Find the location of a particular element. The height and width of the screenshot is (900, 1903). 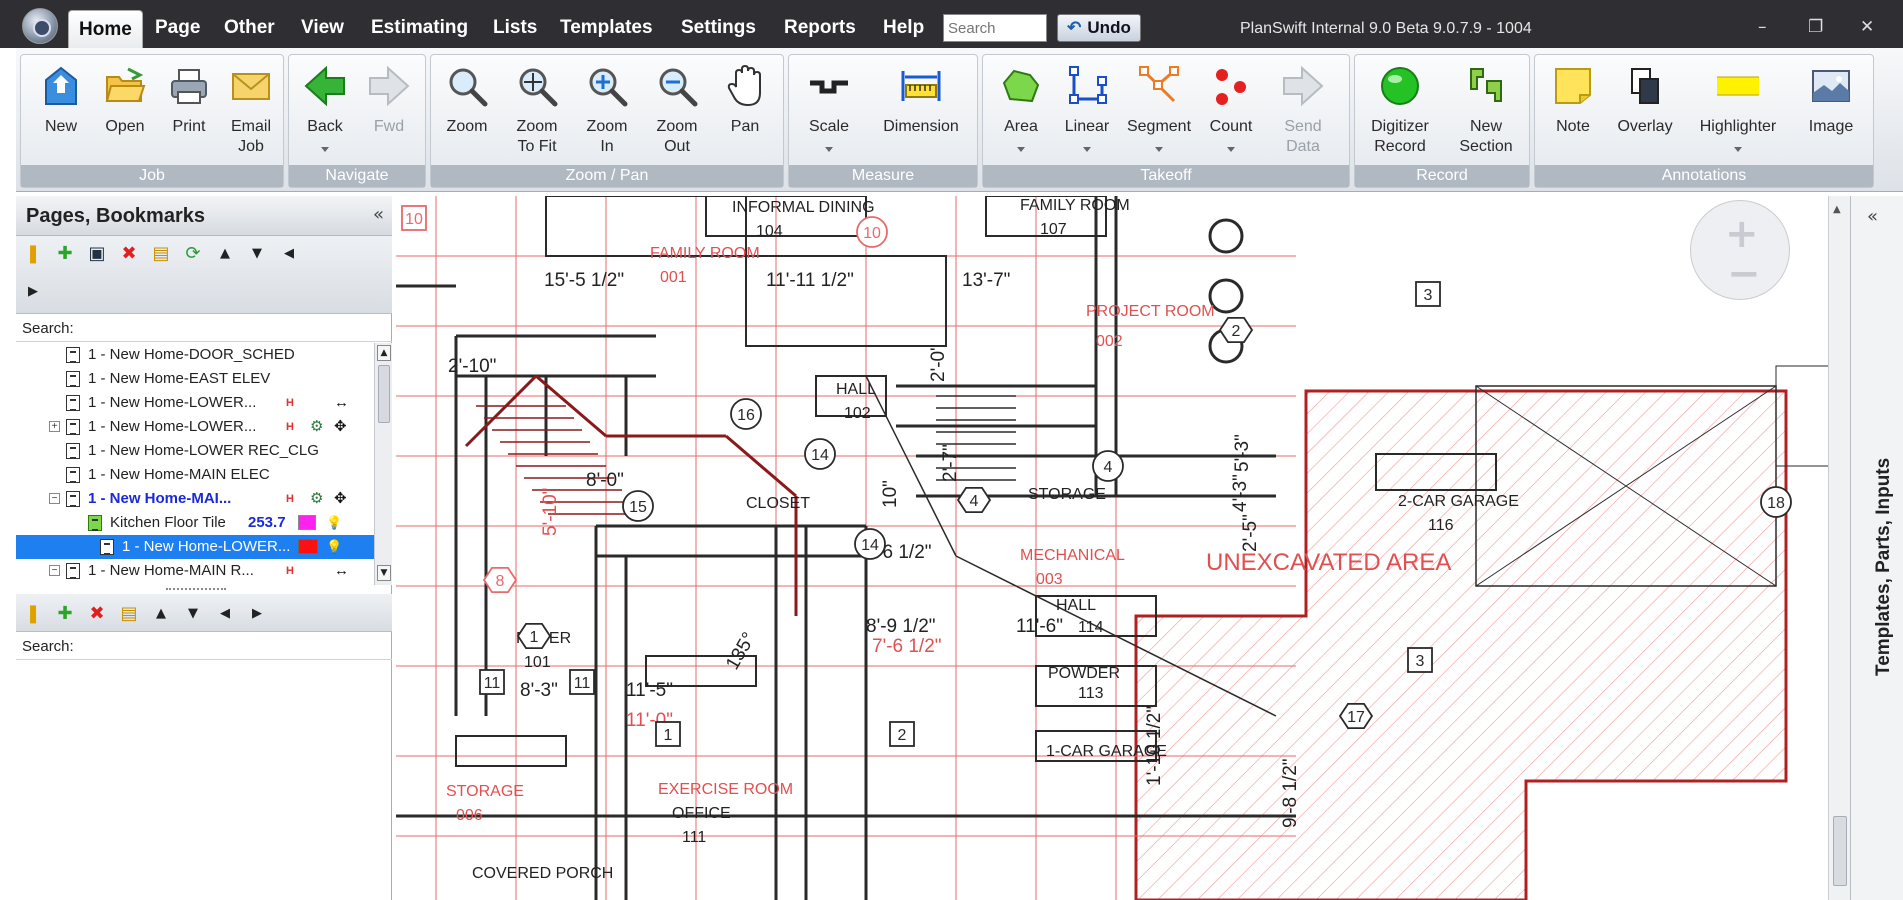

collapse-panel-icon: « is located at coordinates (378, 214).